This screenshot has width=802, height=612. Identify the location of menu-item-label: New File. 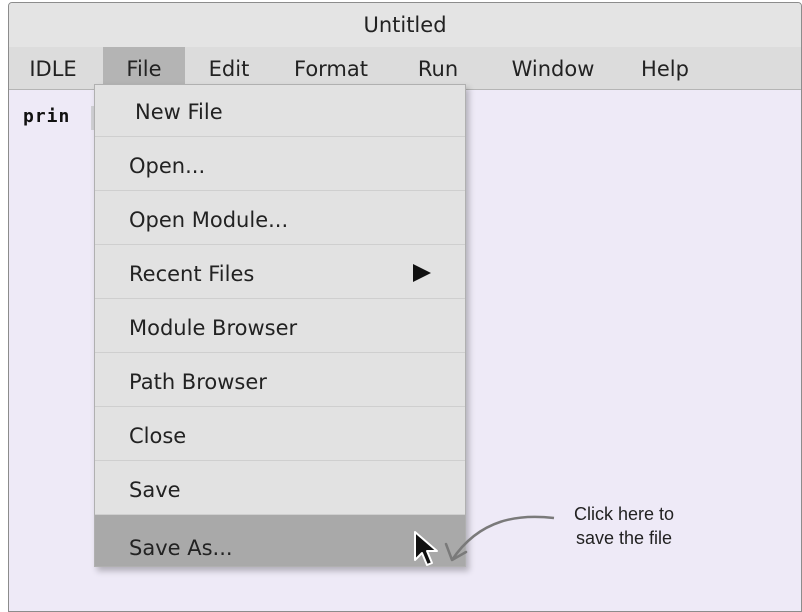
(179, 112).